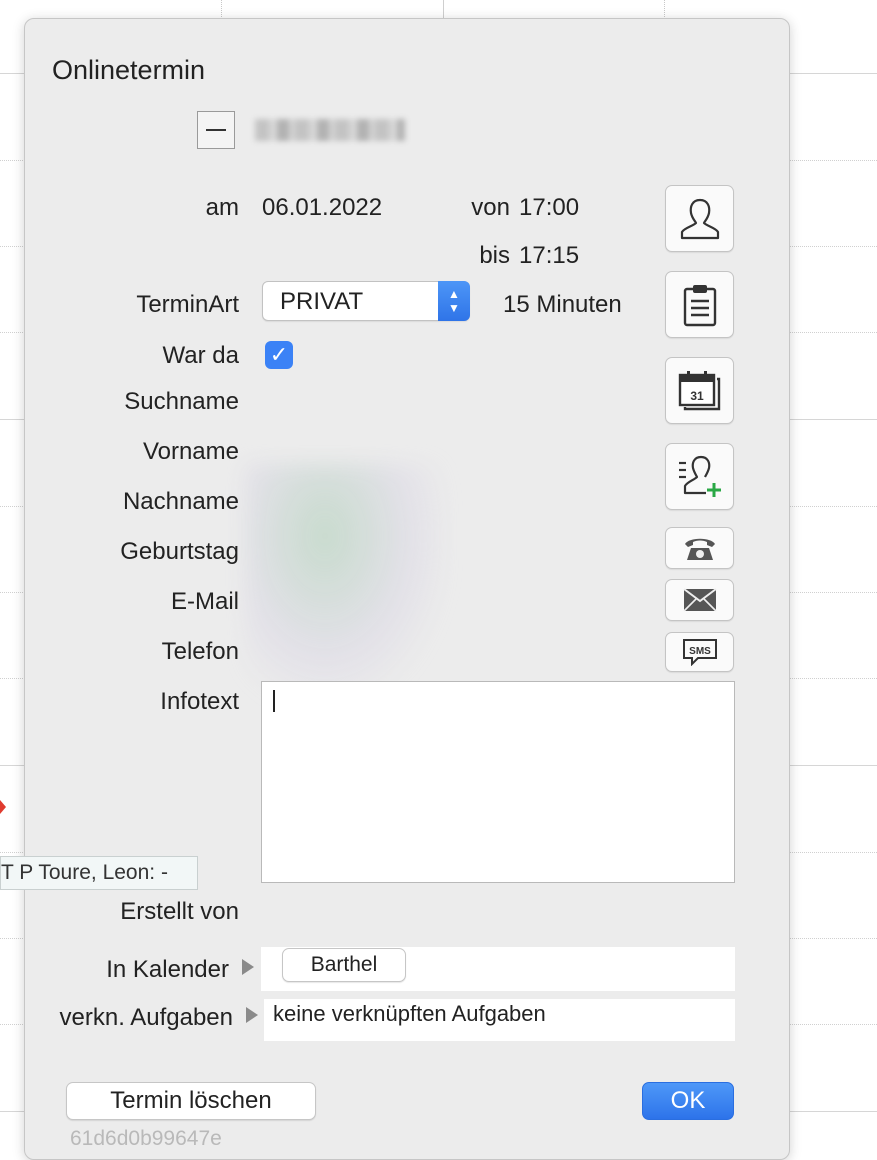  I want to click on sms-icon-text: SMS, so click(700, 651).